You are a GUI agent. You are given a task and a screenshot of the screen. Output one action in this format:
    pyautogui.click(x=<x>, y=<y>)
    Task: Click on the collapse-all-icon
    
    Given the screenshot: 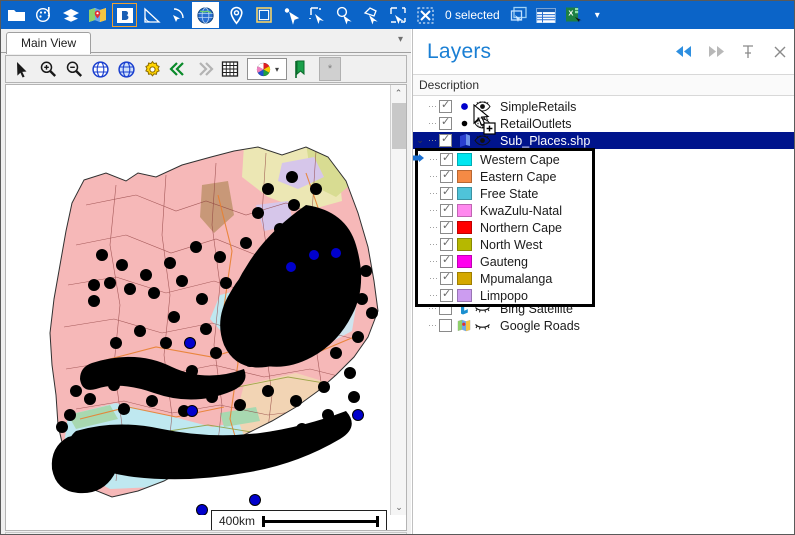 What is the action you would take?
    pyautogui.click(x=684, y=52)
    